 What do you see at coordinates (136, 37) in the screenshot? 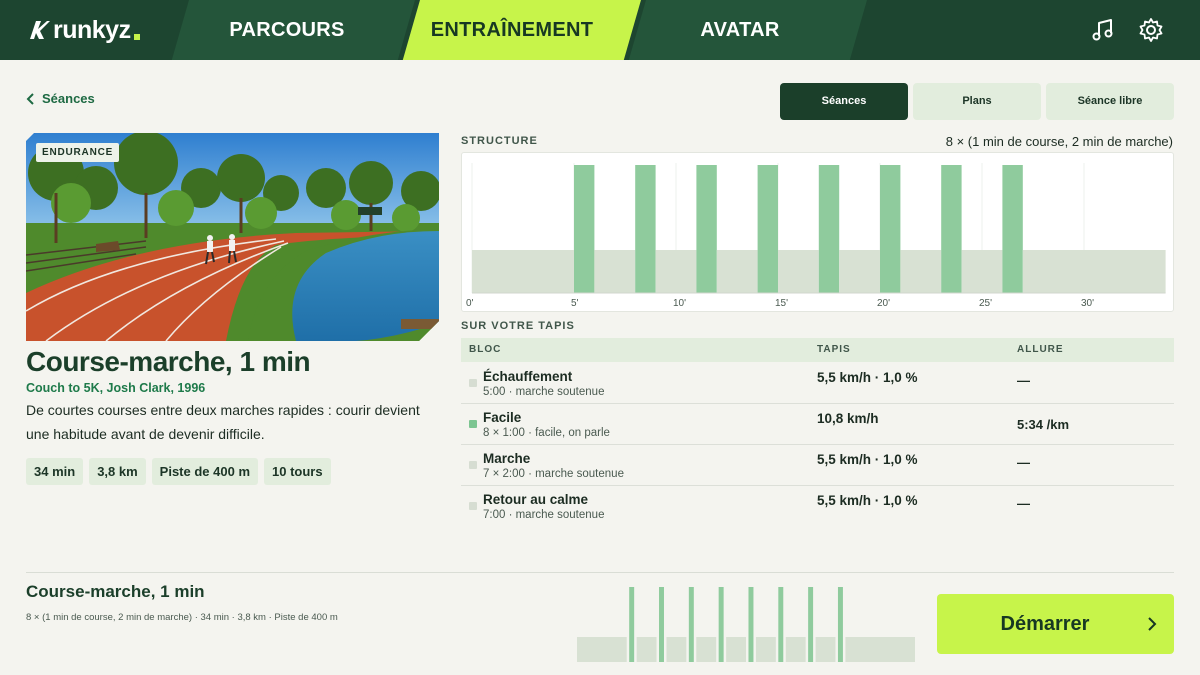
I see `logo-accent-dot` at bounding box center [136, 37].